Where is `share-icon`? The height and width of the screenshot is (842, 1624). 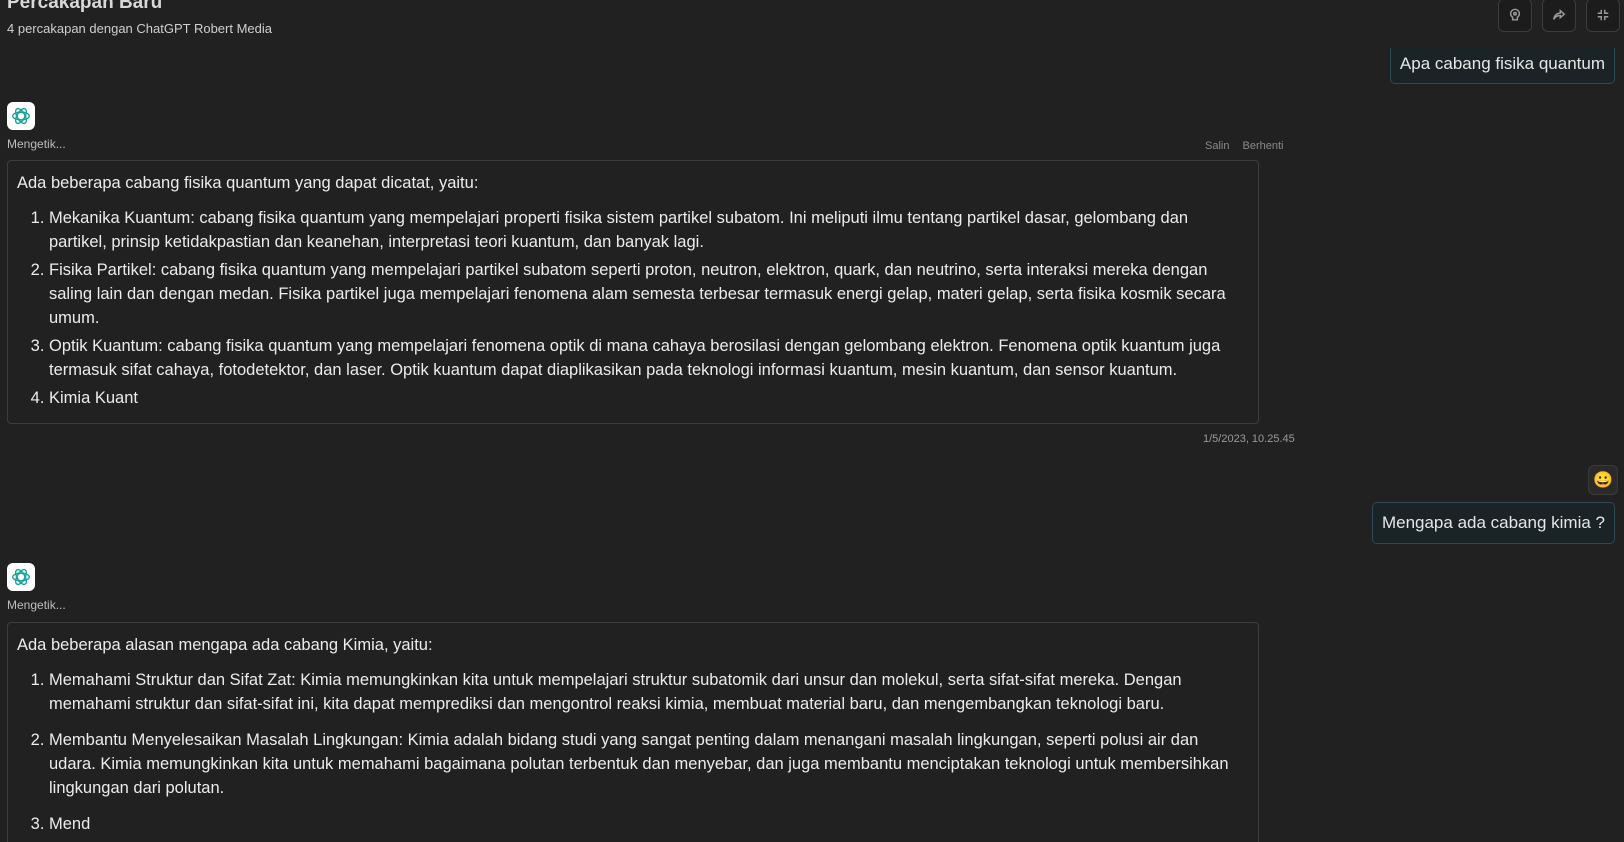 share-icon is located at coordinates (1559, 14).